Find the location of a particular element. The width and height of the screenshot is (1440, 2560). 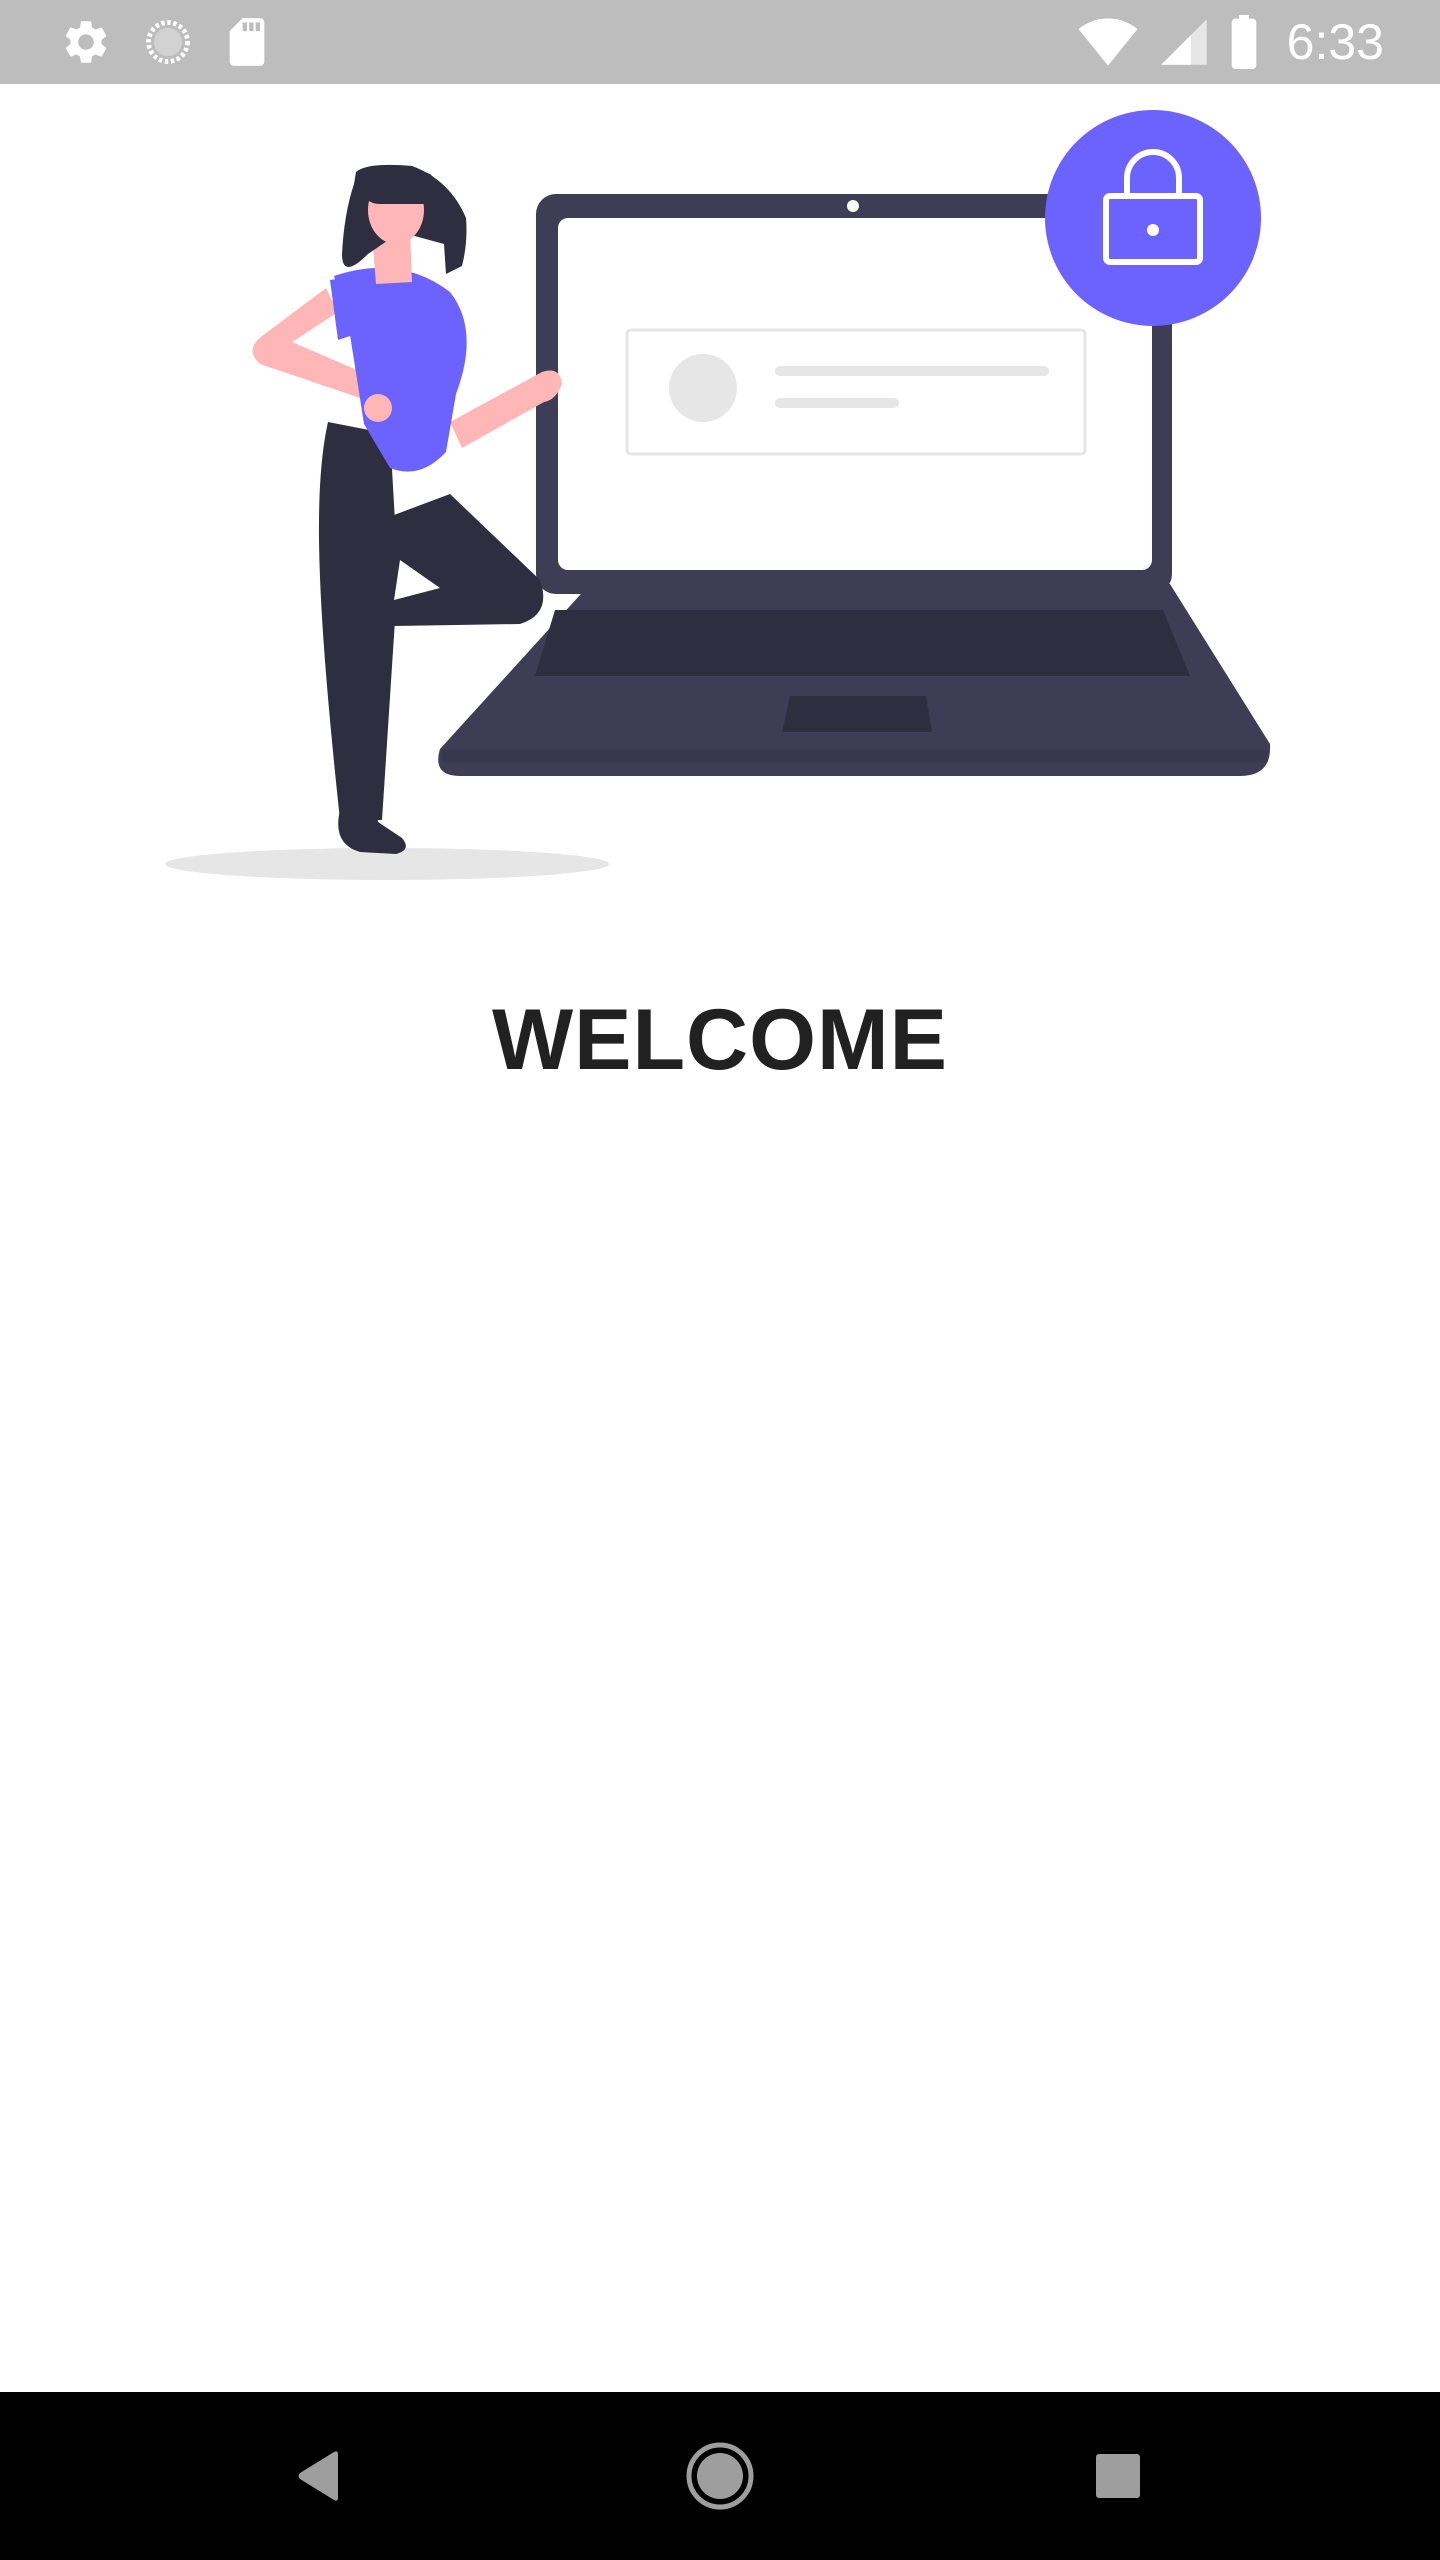

home-button is located at coordinates (720, 2476).